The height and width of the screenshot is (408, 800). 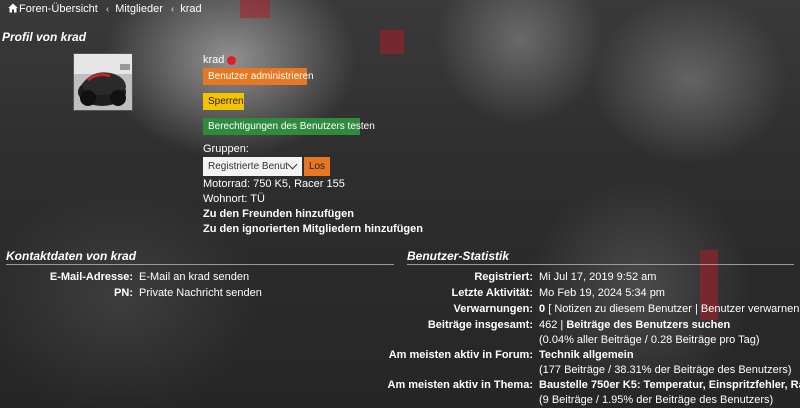 What do you see at coordinates (91, 277) in the screenshot?
I see `email-label: E-Mail-Adresse:` at bounding box center [91, 277].